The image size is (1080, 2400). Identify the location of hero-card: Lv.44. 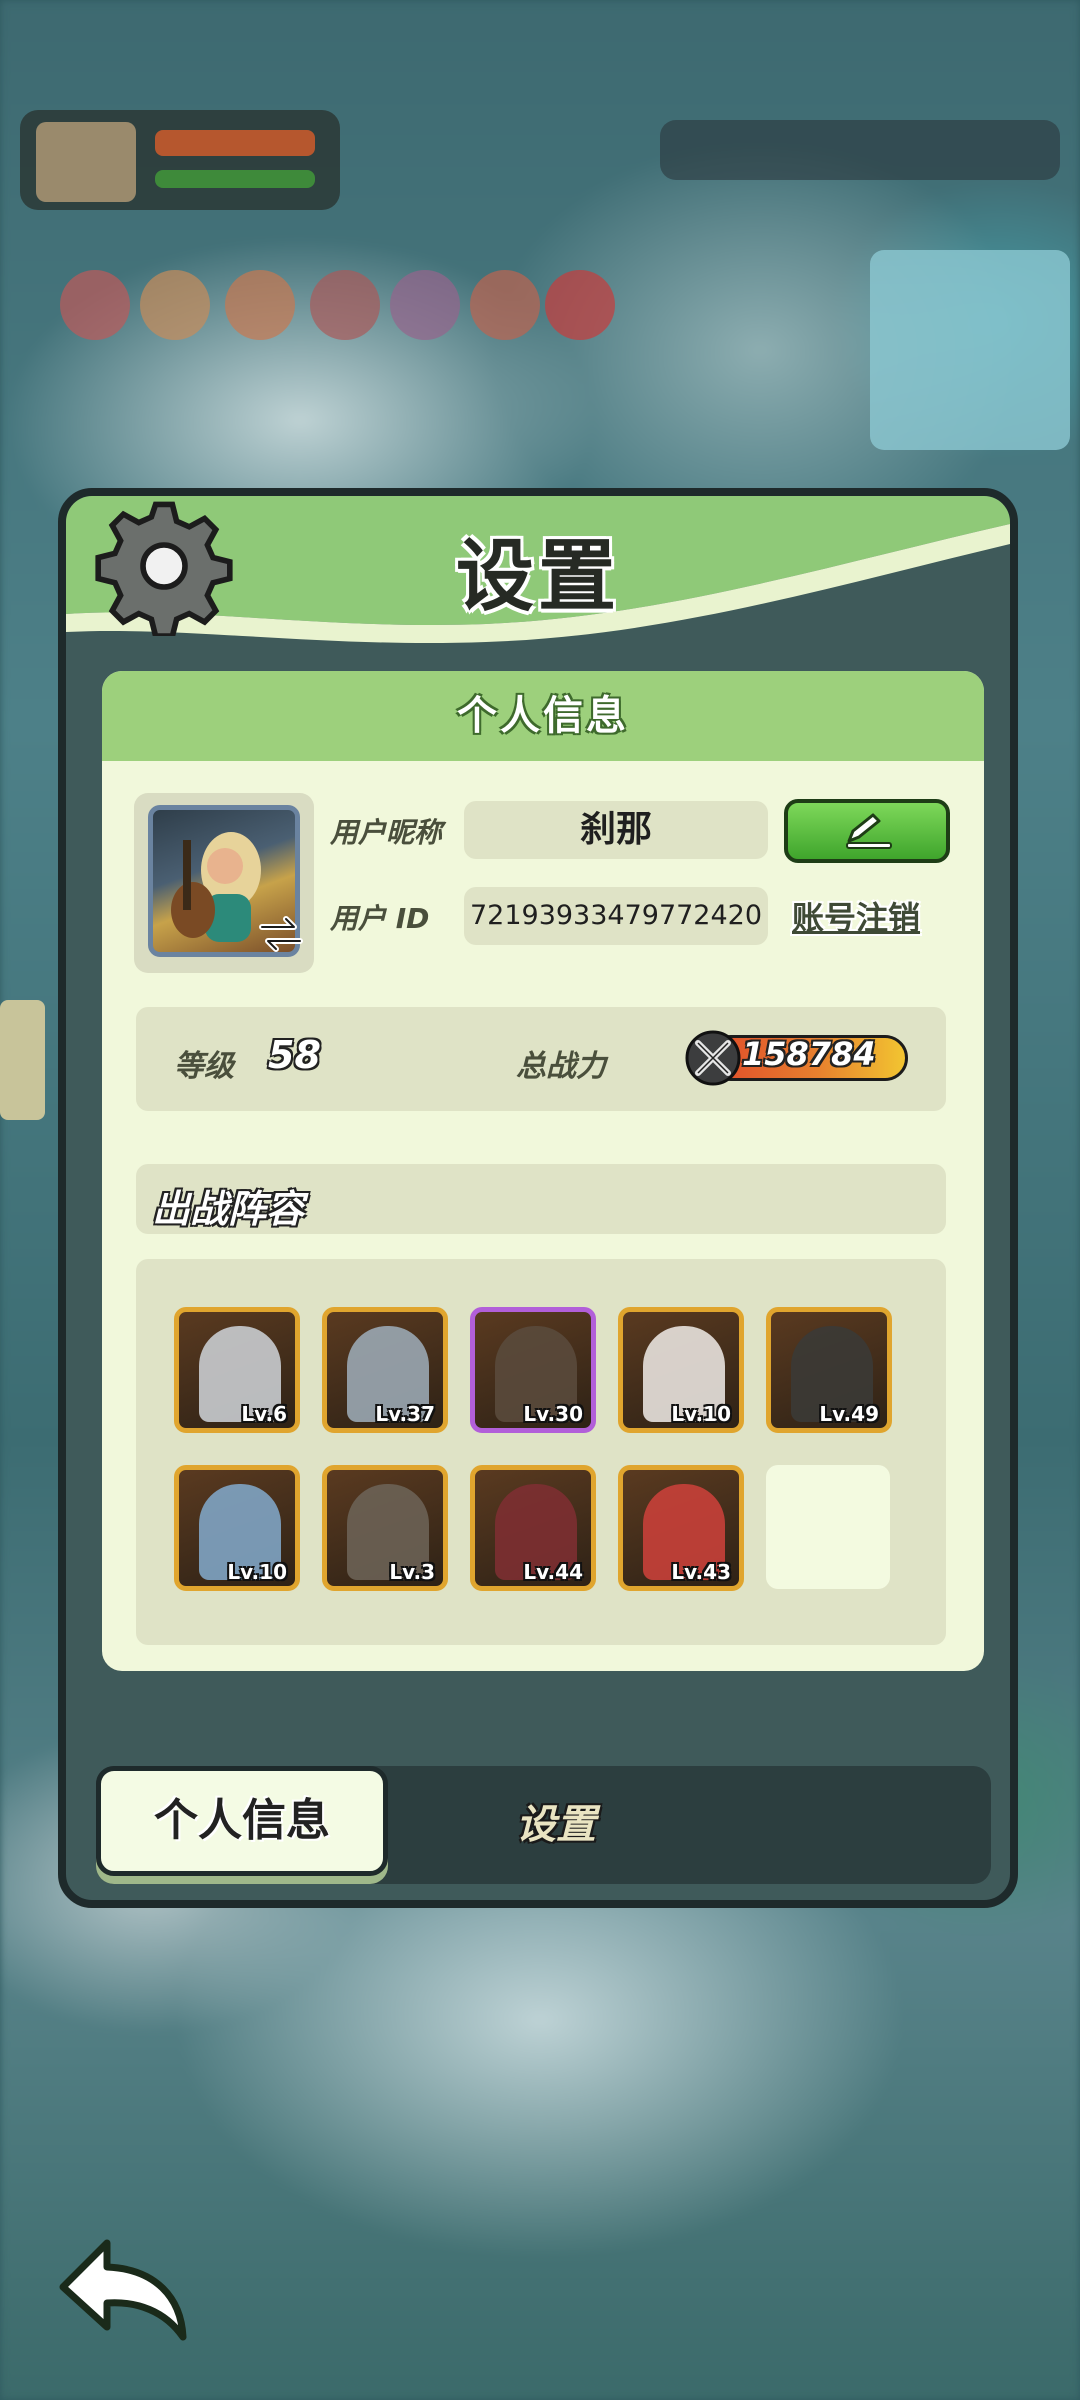
(533, 1528).